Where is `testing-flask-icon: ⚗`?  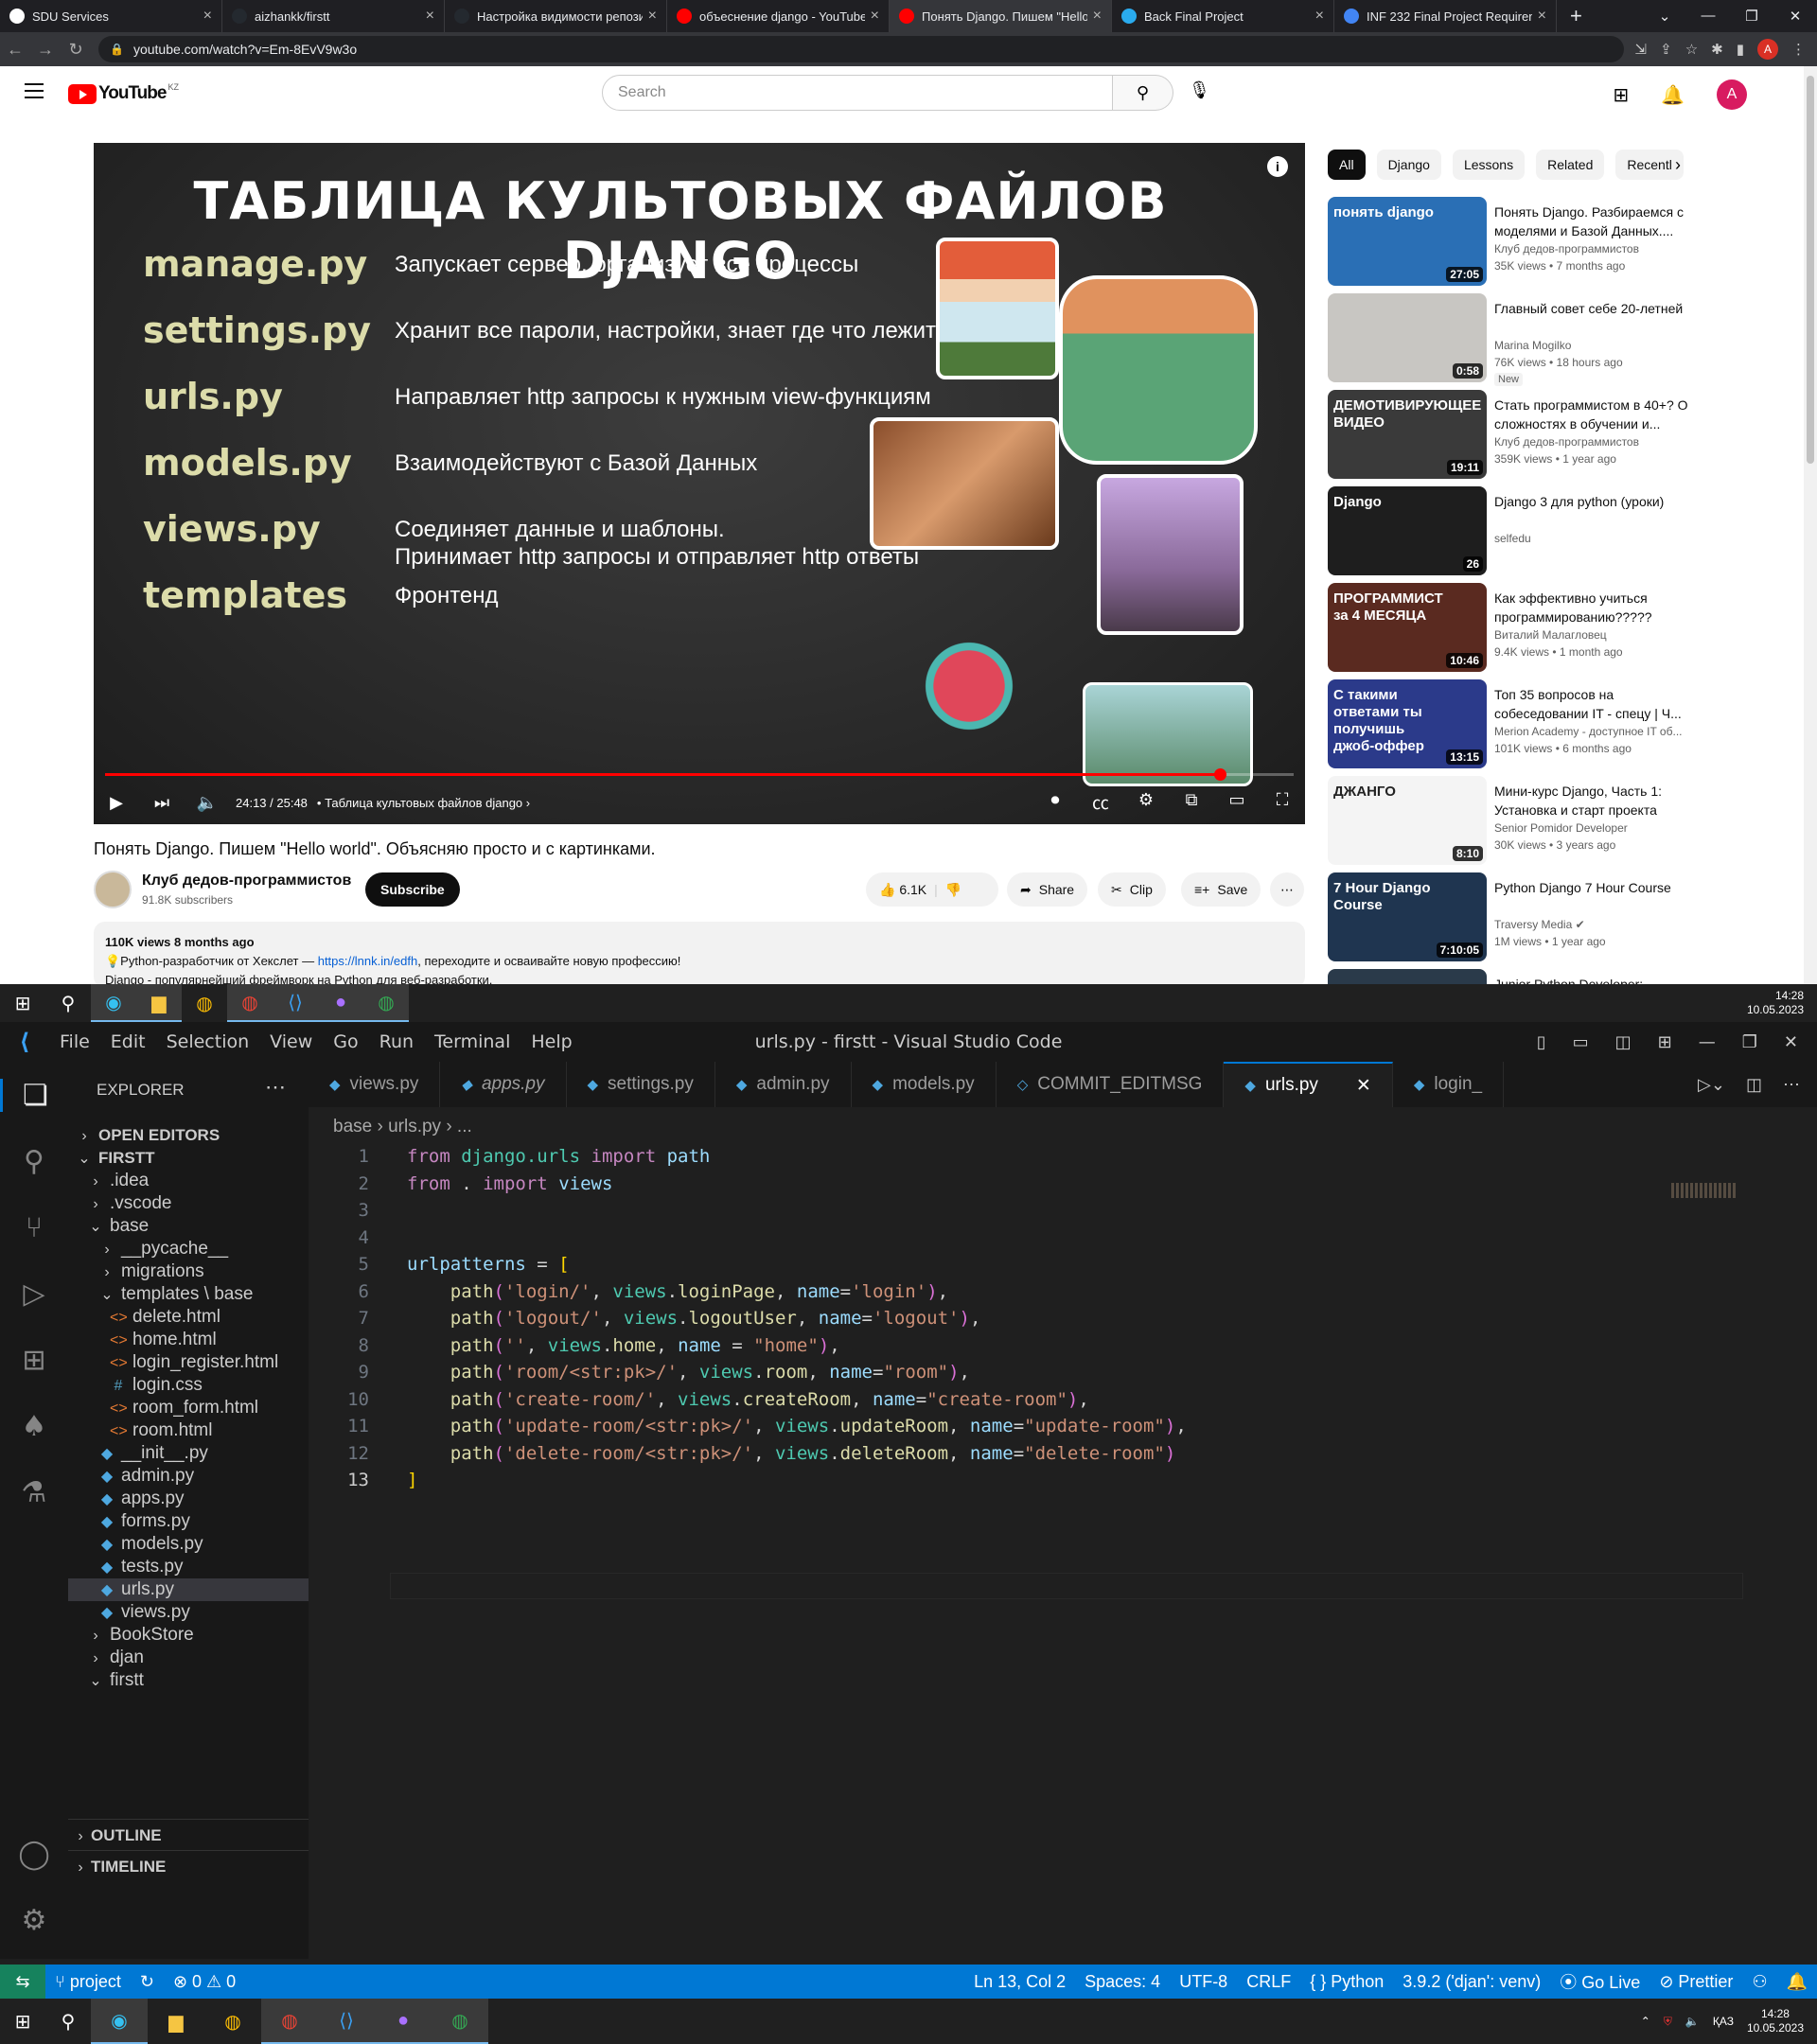
testing-flask-icon: ⚗ is located at coordinates (34, 1492).